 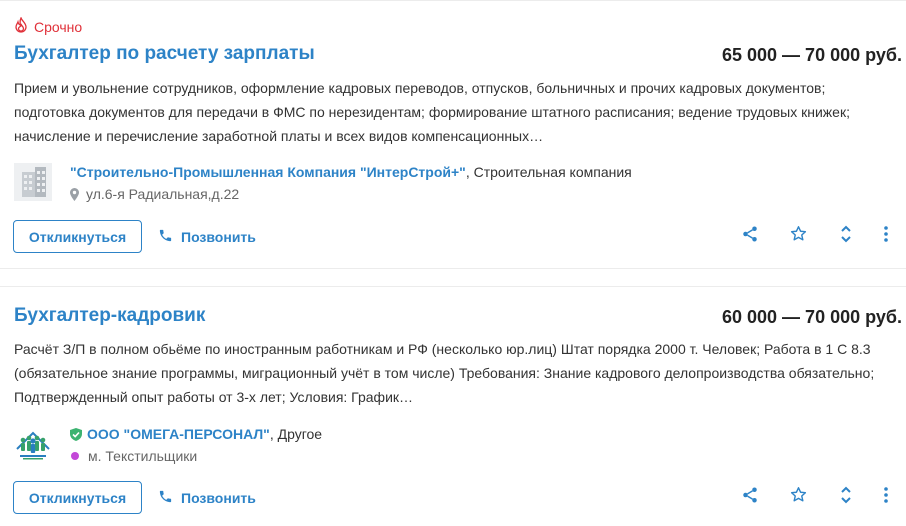 I want to click on address-text: м. Текстильщики, so click(x=143, y=456).